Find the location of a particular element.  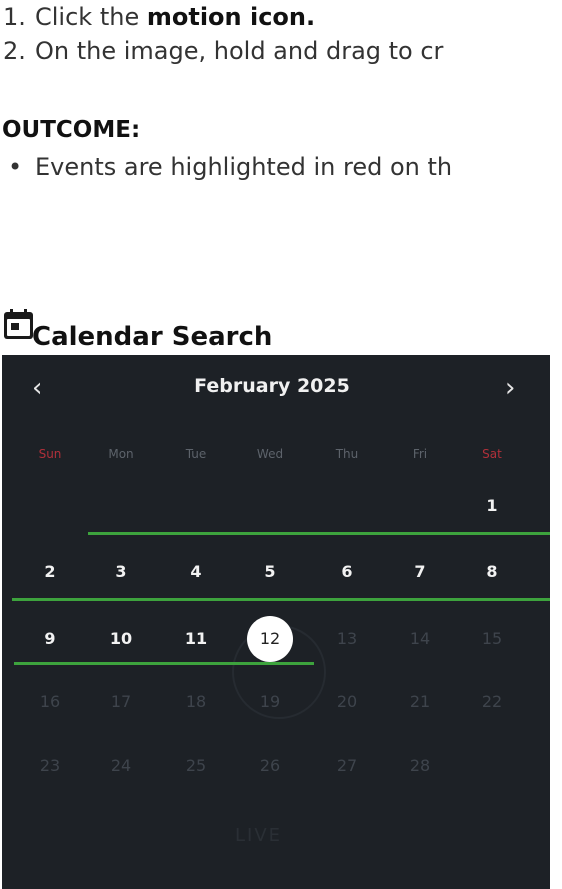

calendar-day: 11 is located at coordinates (196, 639).